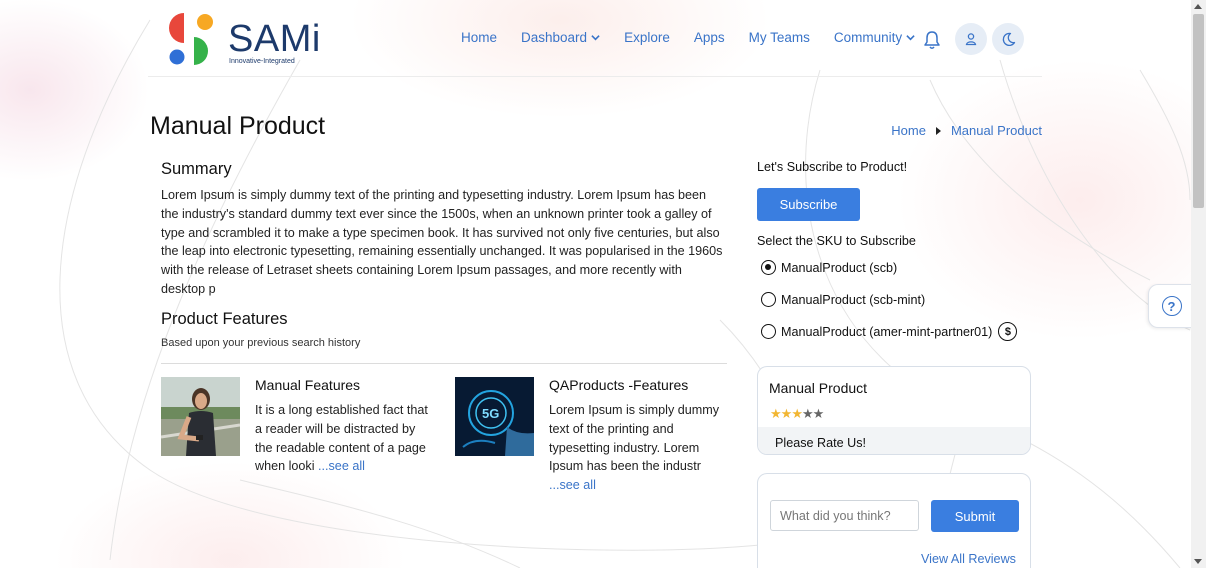 The image size is (1206, 568). I want to click on breadcrumb: Home Manual Product, so click(966, 130).